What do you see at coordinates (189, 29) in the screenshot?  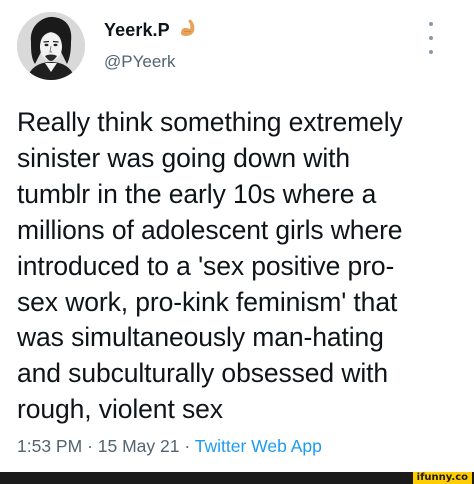 I see `flexed-arm-emoji-icon` at bounding box center [189, 29].